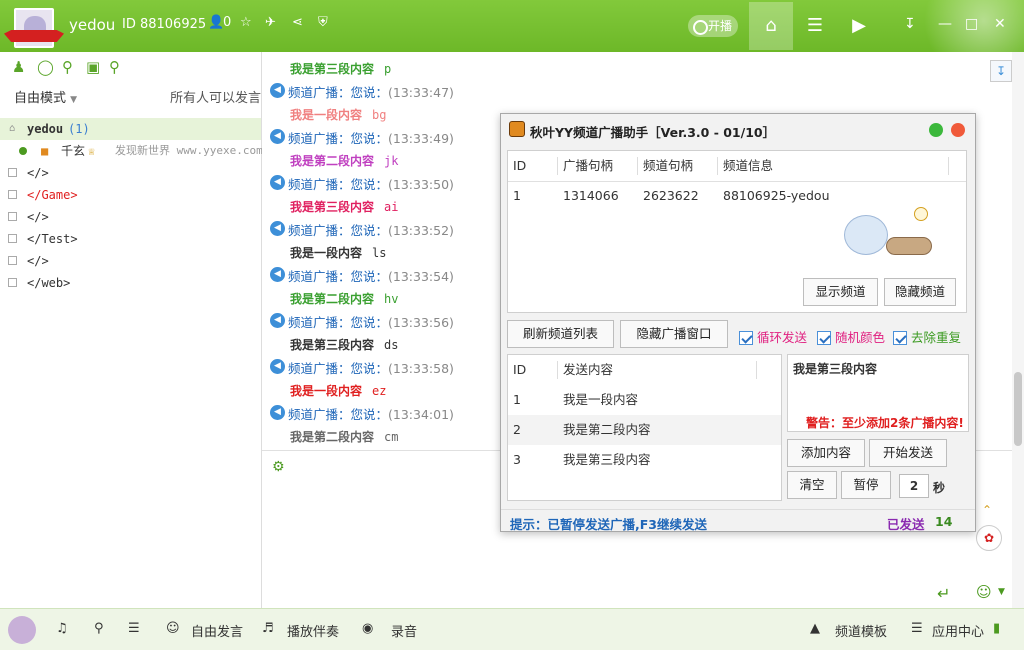  Describe the element at coordinates (268, 628) in the screenshot. I see `music-icon: ♬` at that location.